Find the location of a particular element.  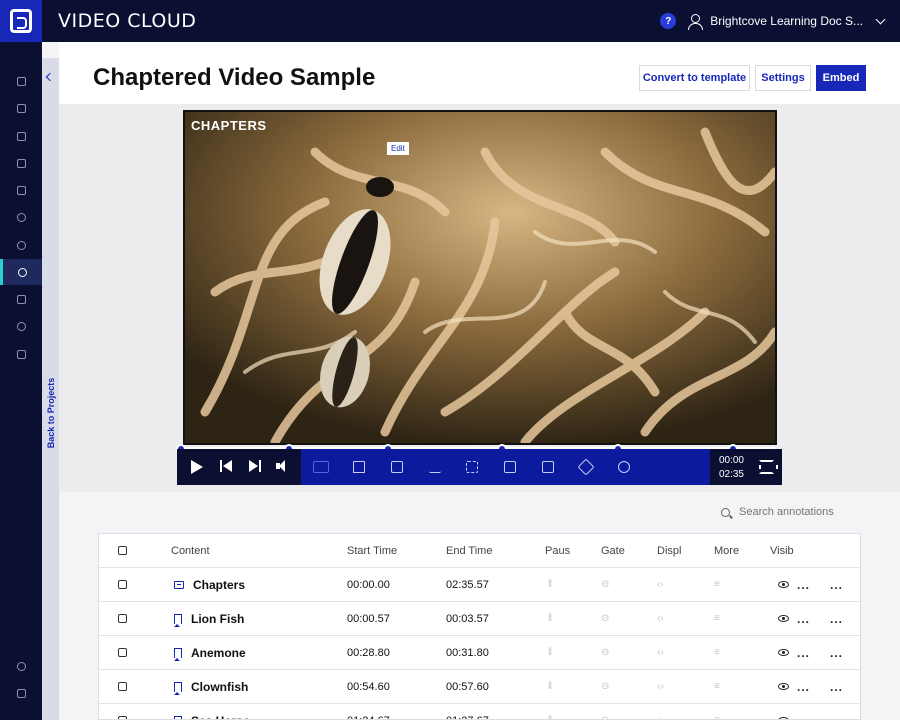

previous-chapter-icon is located at coordinates (226, 466).